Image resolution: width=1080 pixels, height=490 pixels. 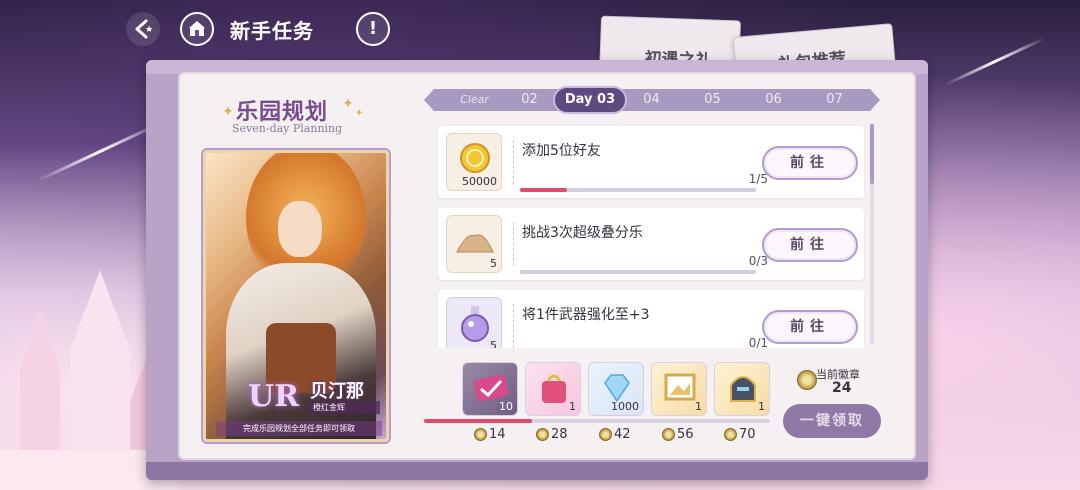 I want to click on castle-home-icon, so click(x=197, y=28).